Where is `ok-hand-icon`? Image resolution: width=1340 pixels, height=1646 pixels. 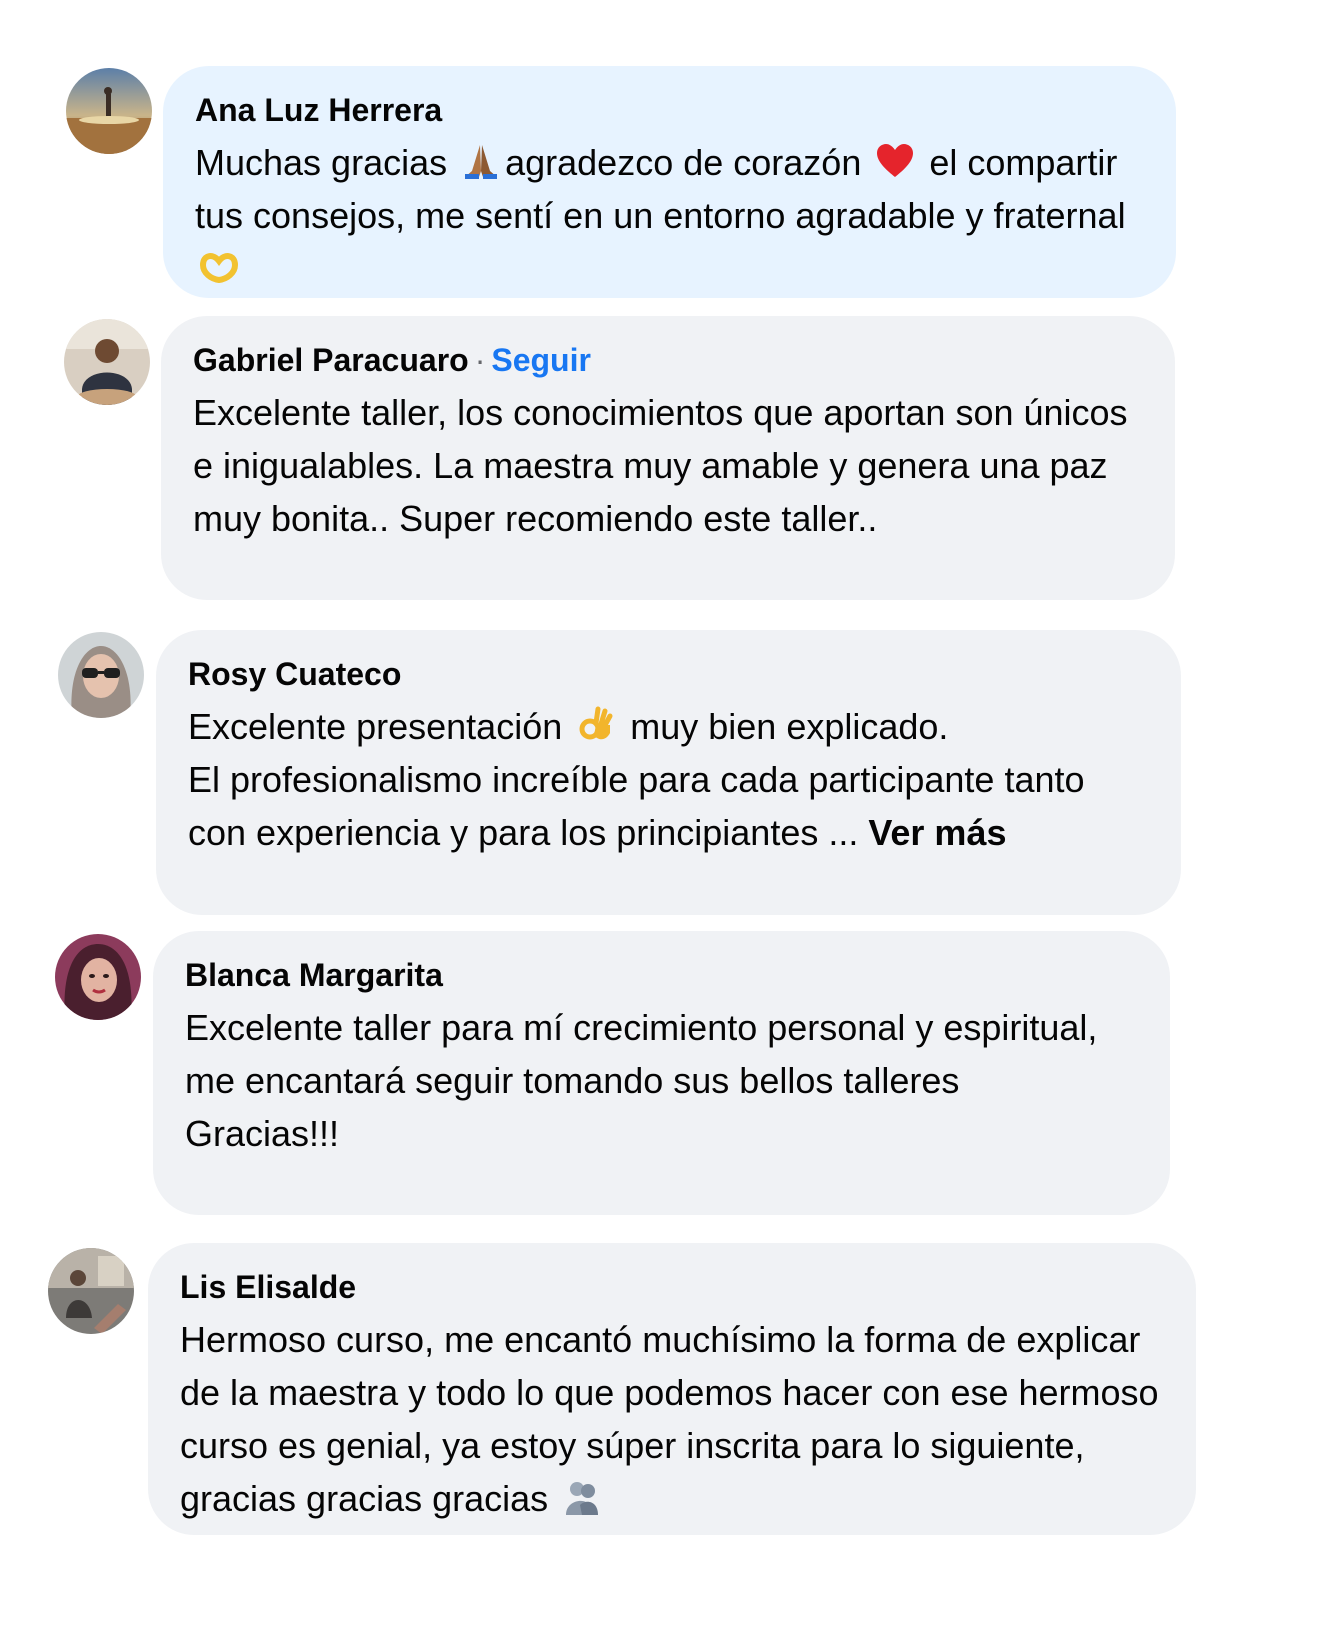 ok-hand-icon is located at coordinates (596, 725).